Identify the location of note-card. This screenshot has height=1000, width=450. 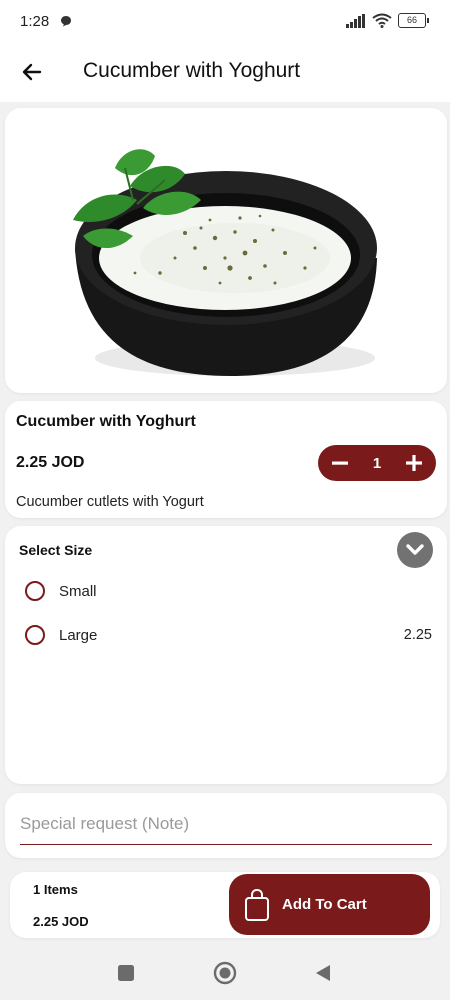
(226, 825).